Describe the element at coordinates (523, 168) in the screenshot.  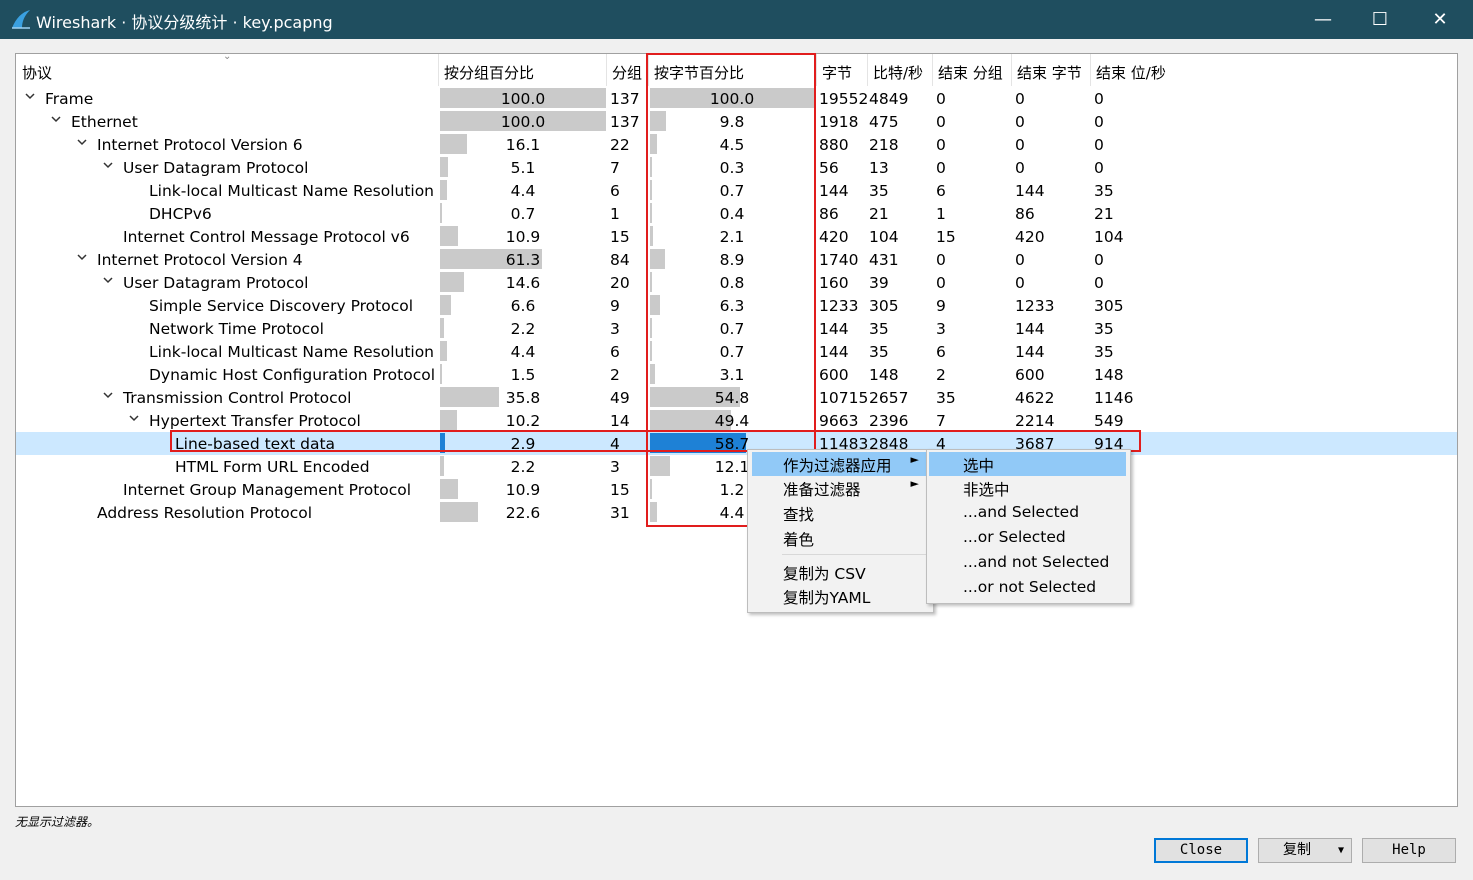
I see `packet-percent: 5.1` at that location.